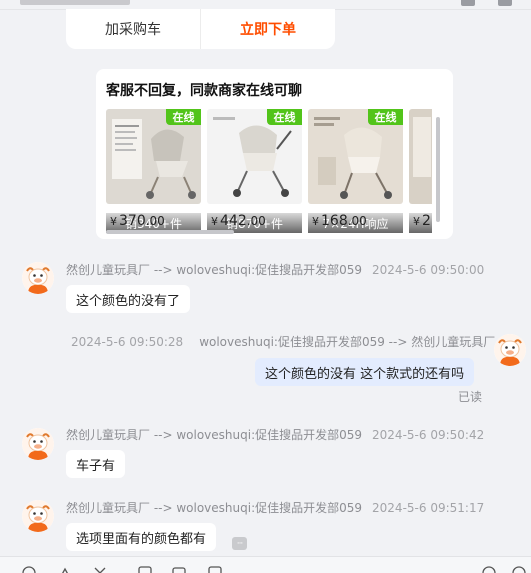 The height and width of the screenshot is (573, 531). What do you see at coordinates (238, 221) in the screenshot?
I see `product-price: ¥442.00` at bounding box center [238, 221].